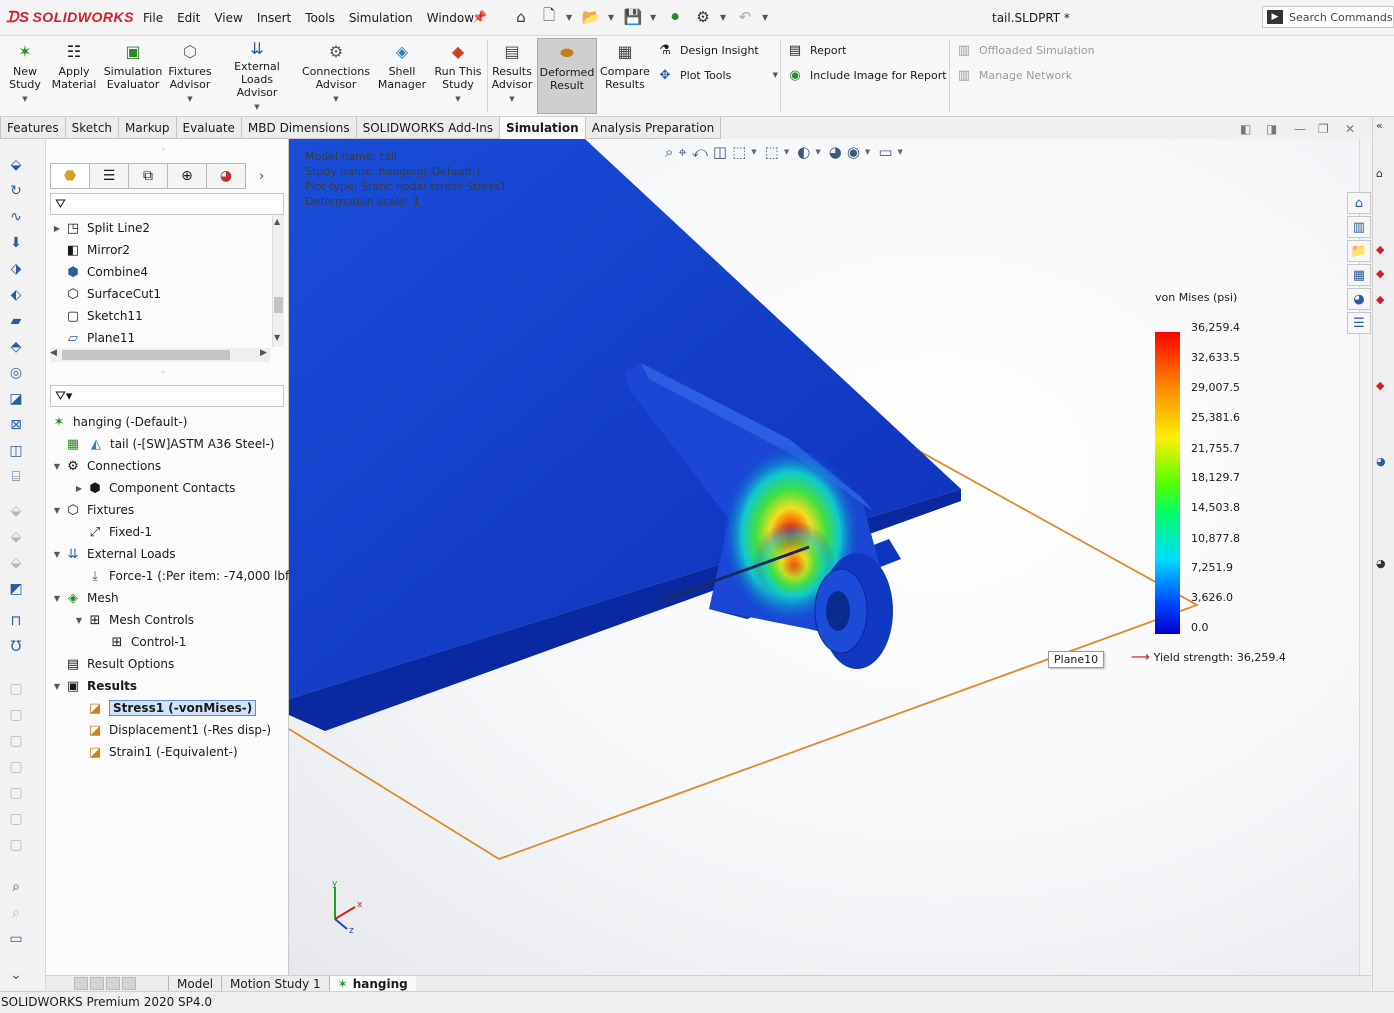  What do you see at coordinates (16, 647) in the screenshot?
I see `bolt-connector-icon: Ʊ` at bounding box center [16, 647].